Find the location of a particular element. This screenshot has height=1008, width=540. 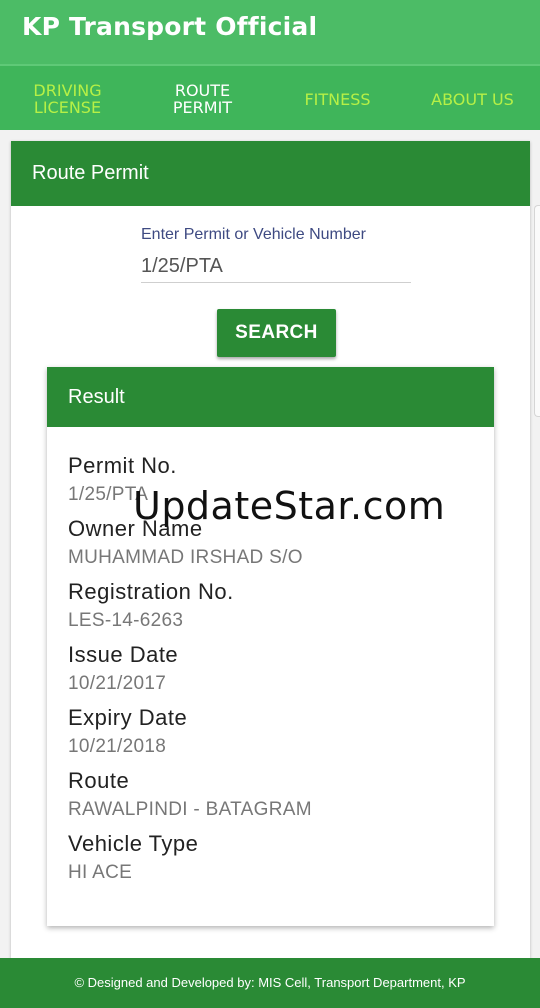

tab-label: FITNESS is located at coordinates (337, 99).